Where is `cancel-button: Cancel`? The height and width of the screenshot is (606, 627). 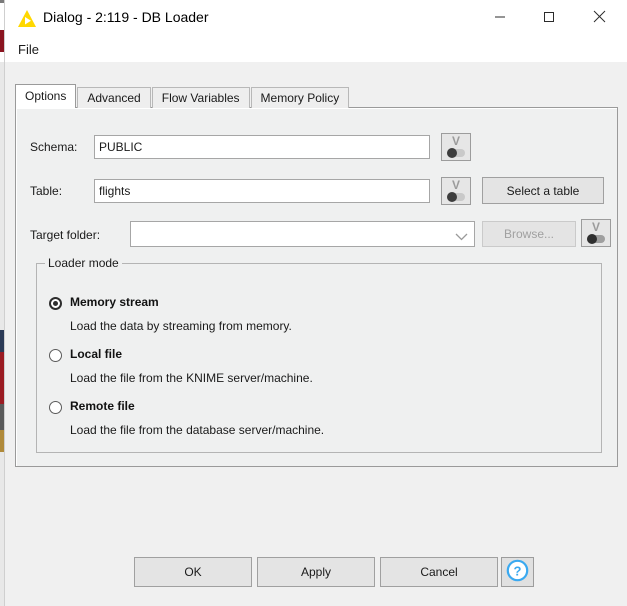
cancel-button: Cancel is located at coordinates (439, 572).